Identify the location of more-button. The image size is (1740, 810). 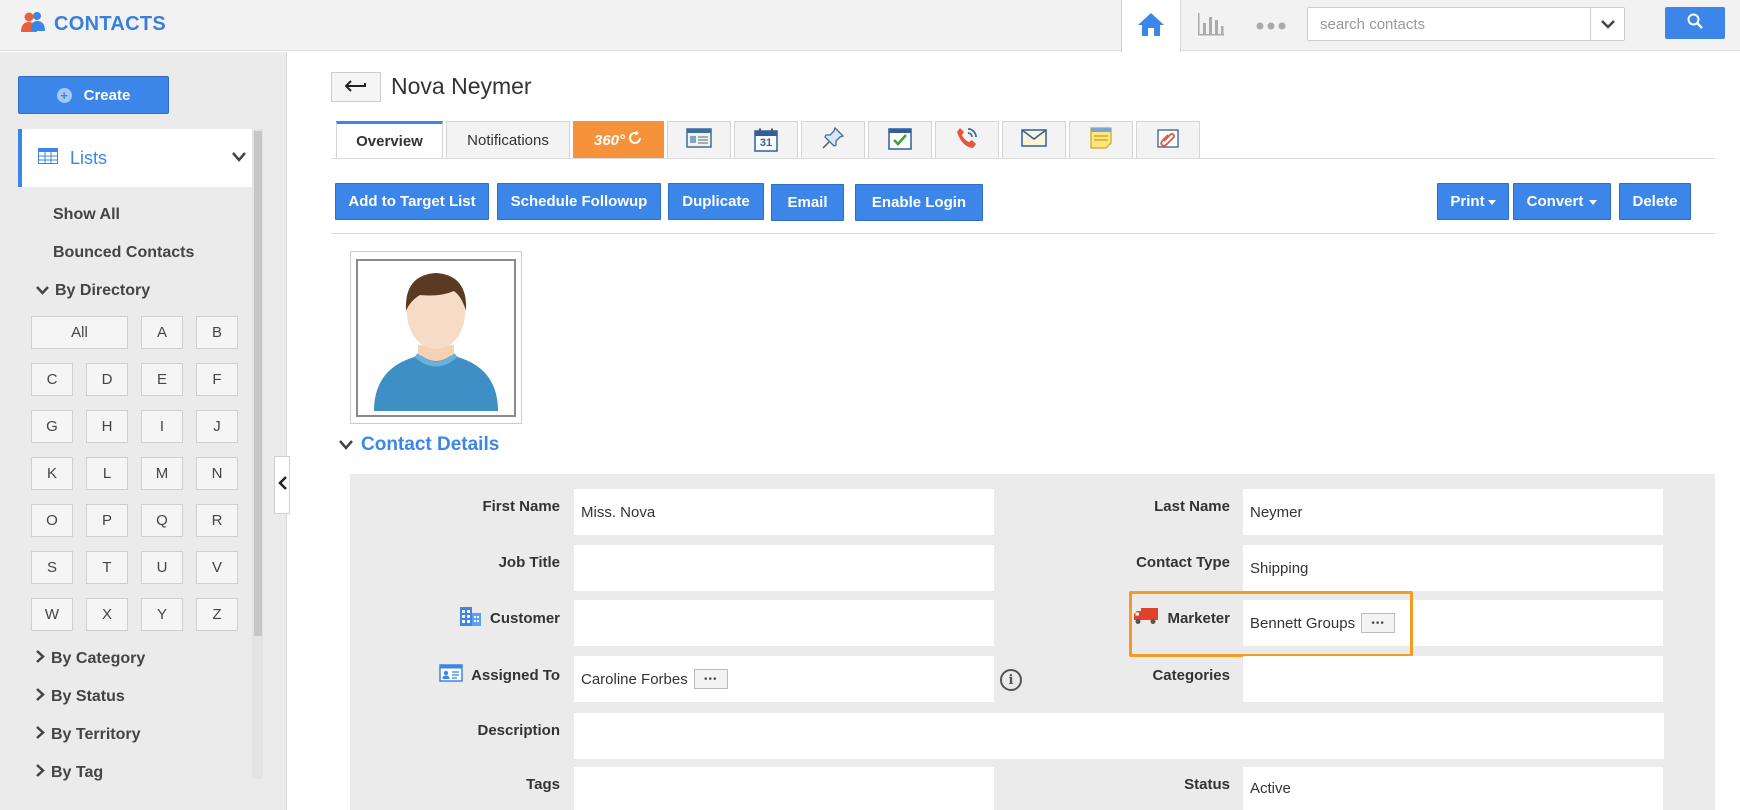
(1271, 25).